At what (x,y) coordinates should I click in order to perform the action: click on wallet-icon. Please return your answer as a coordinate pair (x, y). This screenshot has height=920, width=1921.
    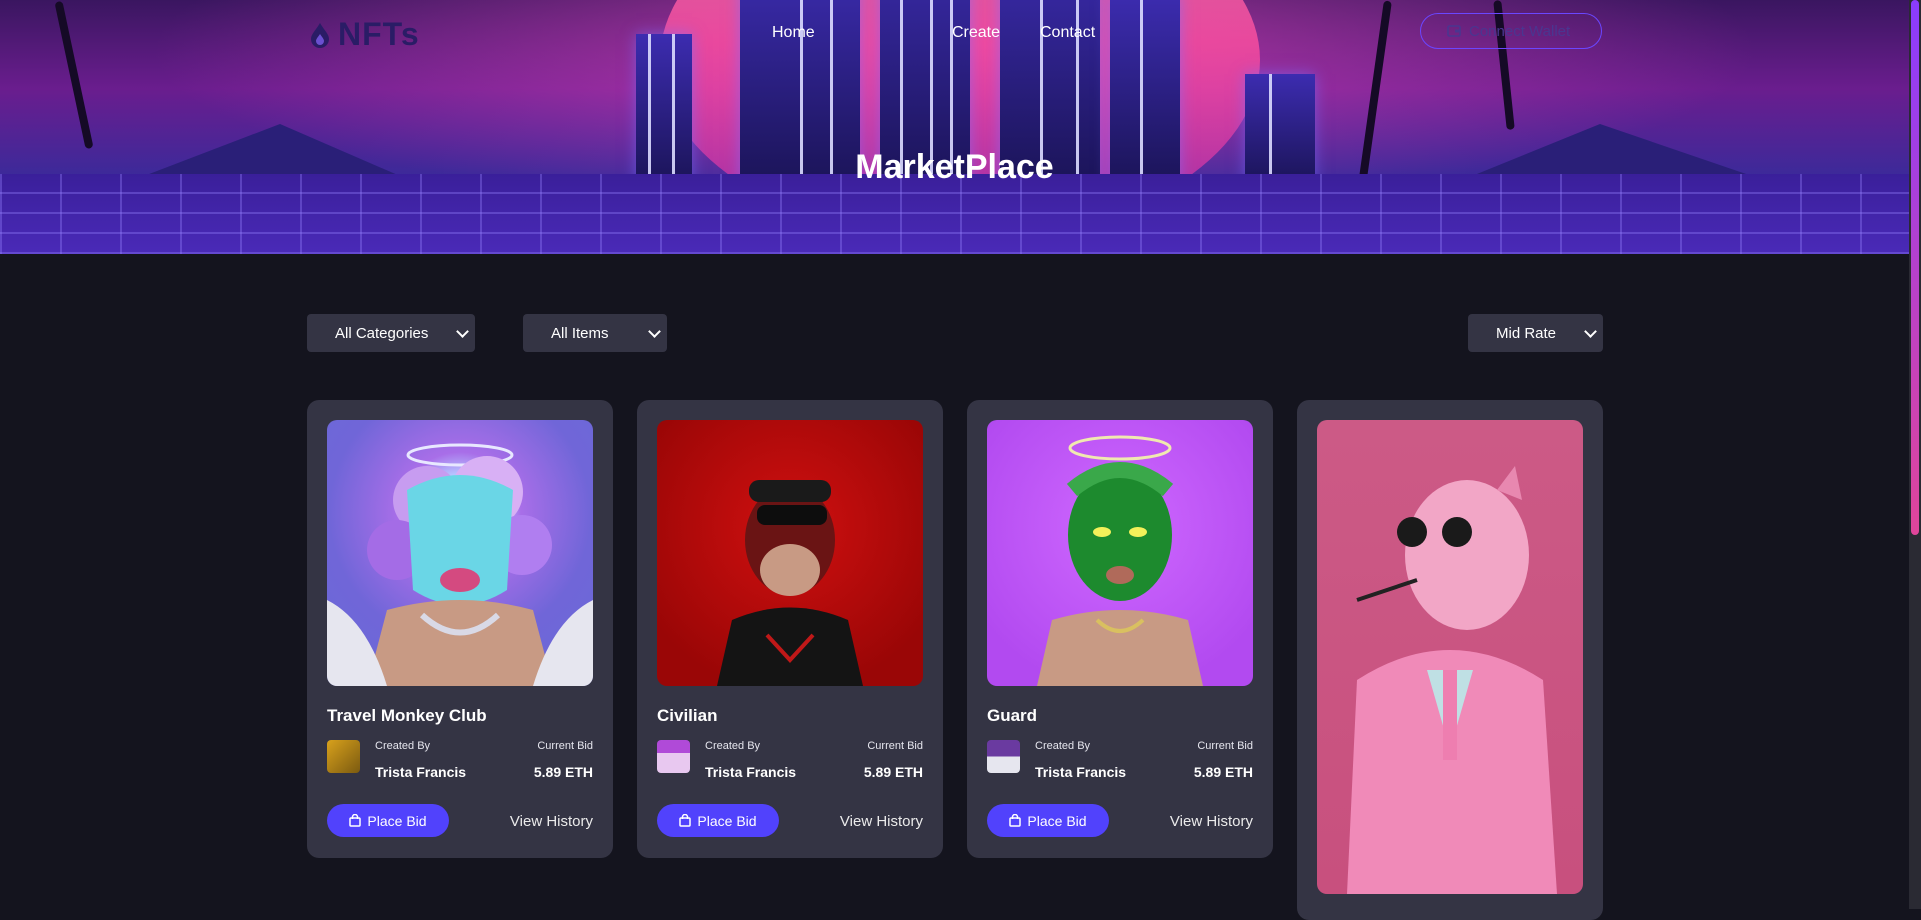
    Looking at the image, I should click on (1454, 31).